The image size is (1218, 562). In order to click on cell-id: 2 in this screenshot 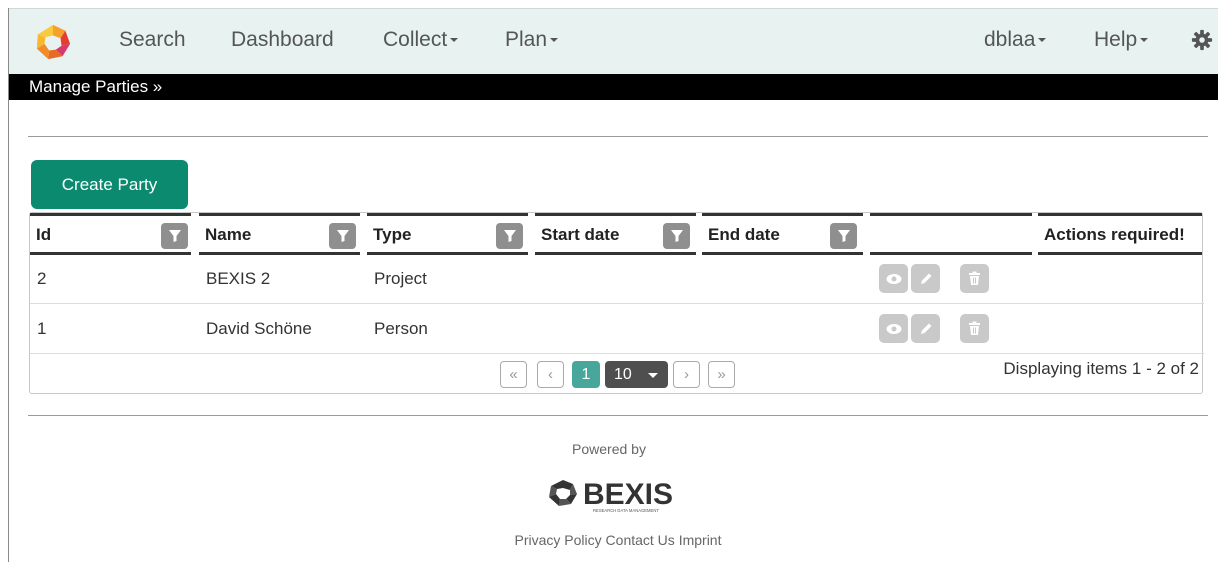, I will do `click(42, 278)`.